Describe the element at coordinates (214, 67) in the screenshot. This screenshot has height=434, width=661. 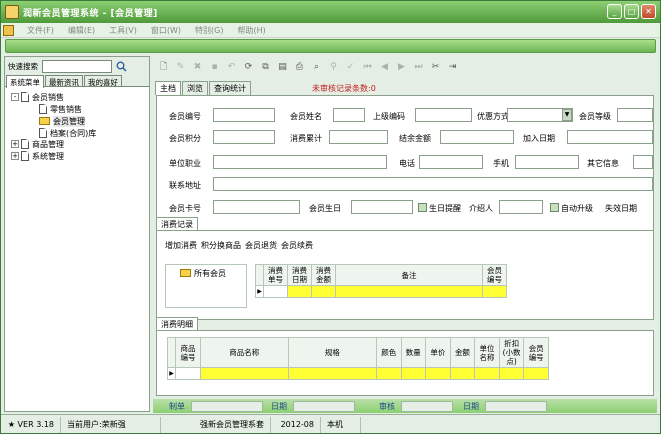
I see `save-icon: ▪` at that location.